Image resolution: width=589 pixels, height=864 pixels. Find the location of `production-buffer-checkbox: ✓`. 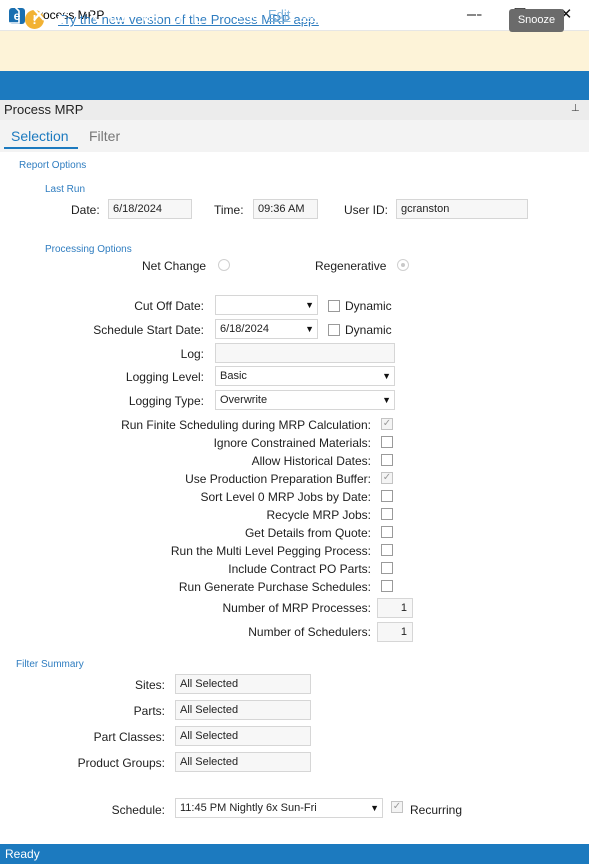

production-buffer-checkbox: ✓ is located at coordinates (387, 478).